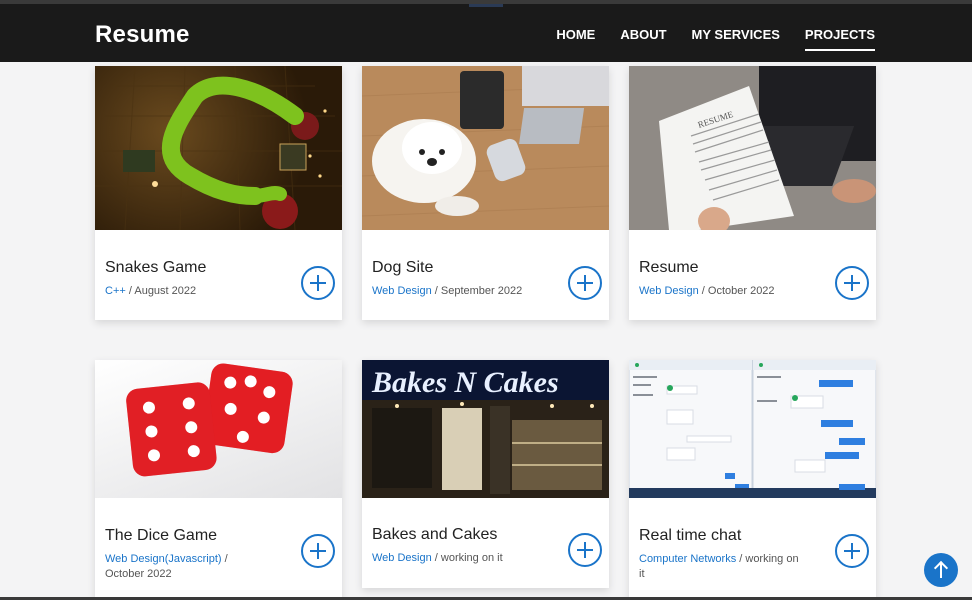 The height and width of the screenshot is (600, 972). What do you see at coordinates (941, 570) in the screenshot?
I see `scroll-to-top-arrow-icon` at bounding box center [941, 570].